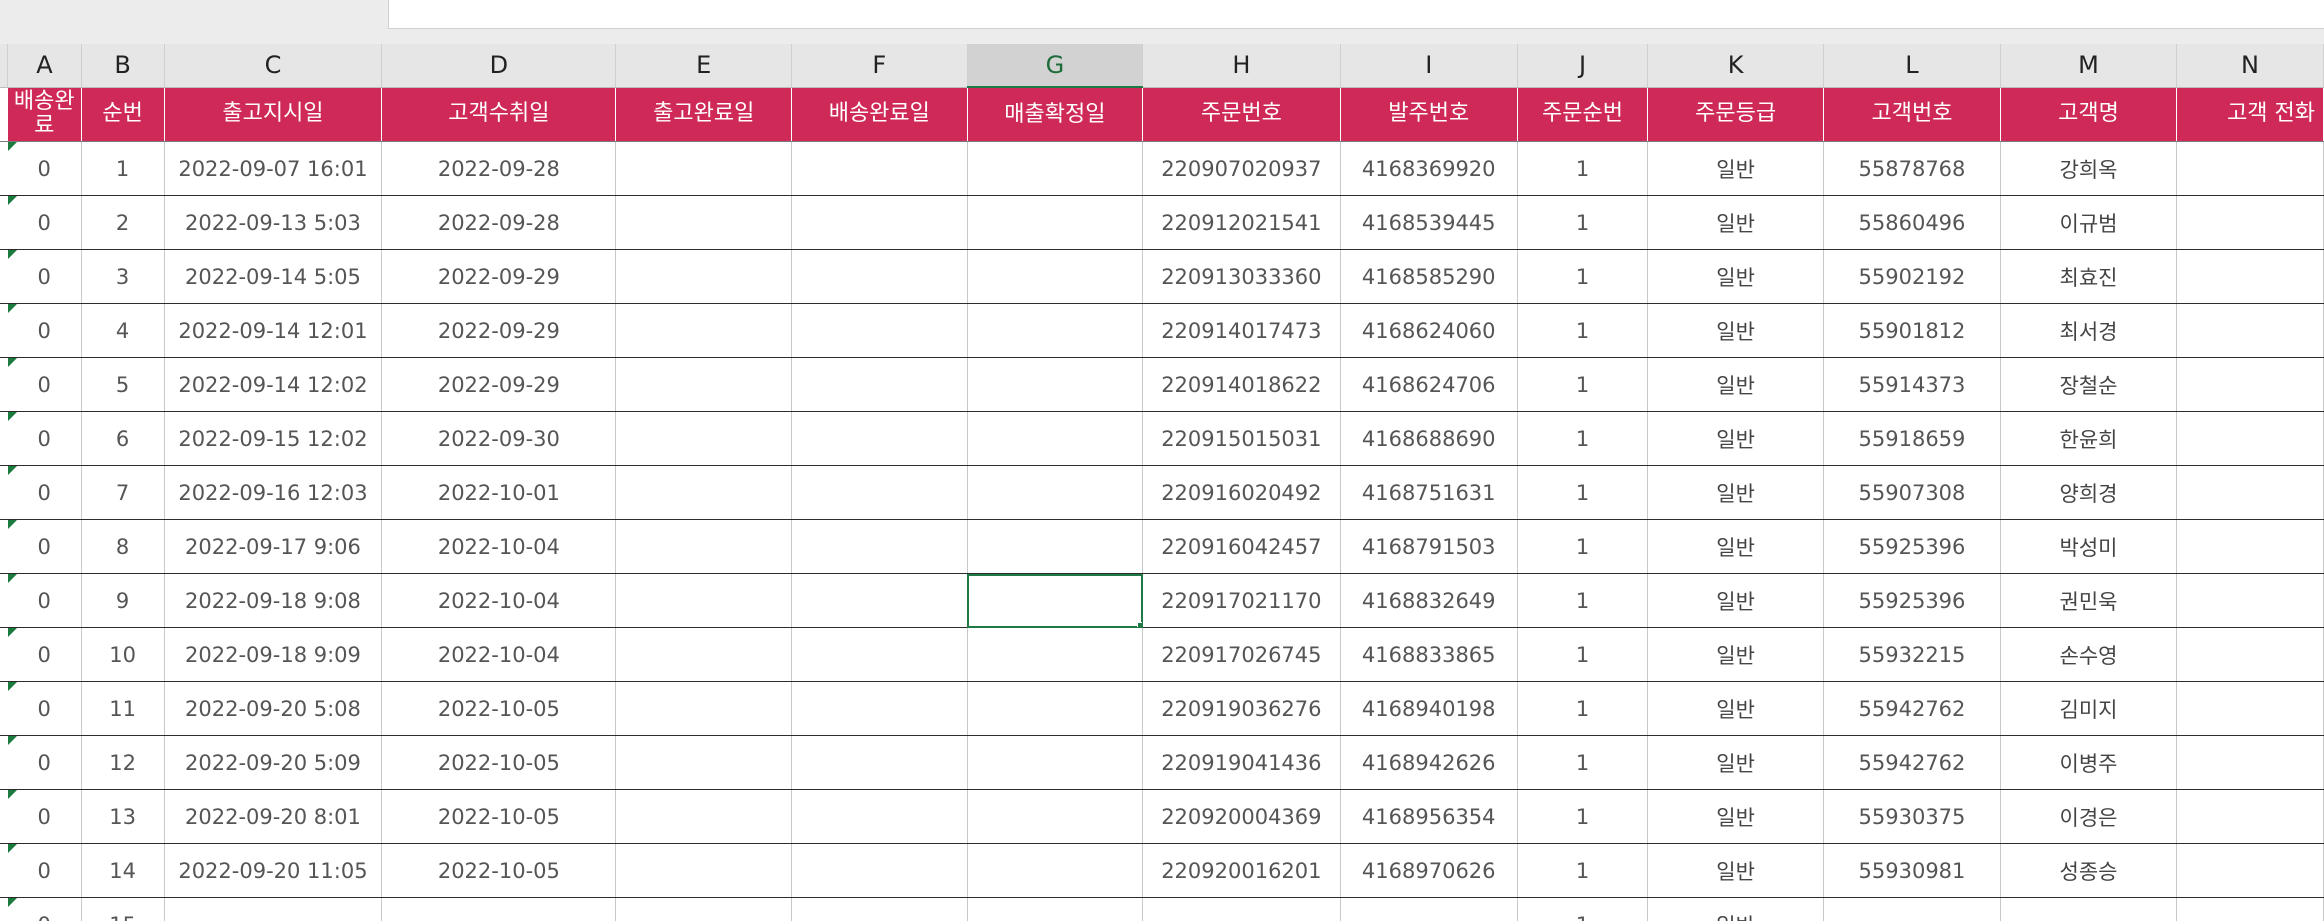 This screenshot has height=921, width=2324. What do you see at coordinates (2089, 546) in the screenshot?
I see `grid-cell: 박성미` at bounding box center [2089, 546].